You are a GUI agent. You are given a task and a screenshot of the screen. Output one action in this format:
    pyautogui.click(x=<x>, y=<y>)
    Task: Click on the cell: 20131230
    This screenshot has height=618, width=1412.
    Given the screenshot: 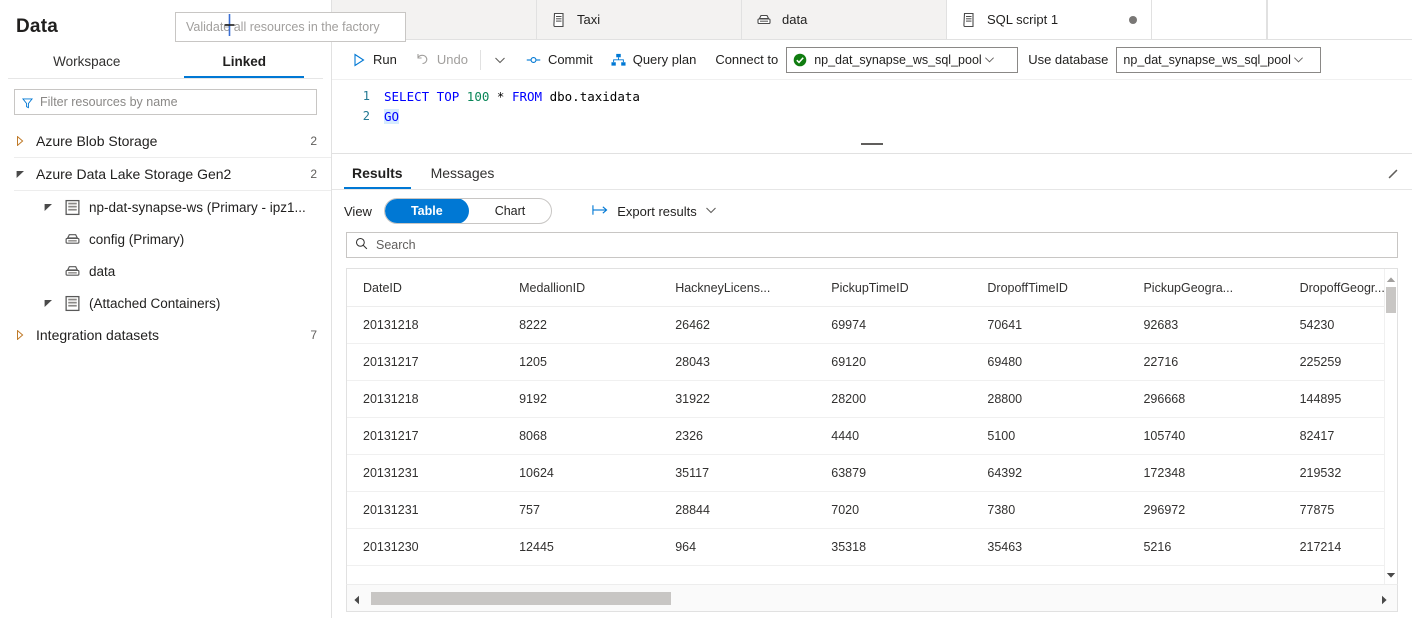 What is the action you would take?
    pyautogui.click(x=425, y=547)
    